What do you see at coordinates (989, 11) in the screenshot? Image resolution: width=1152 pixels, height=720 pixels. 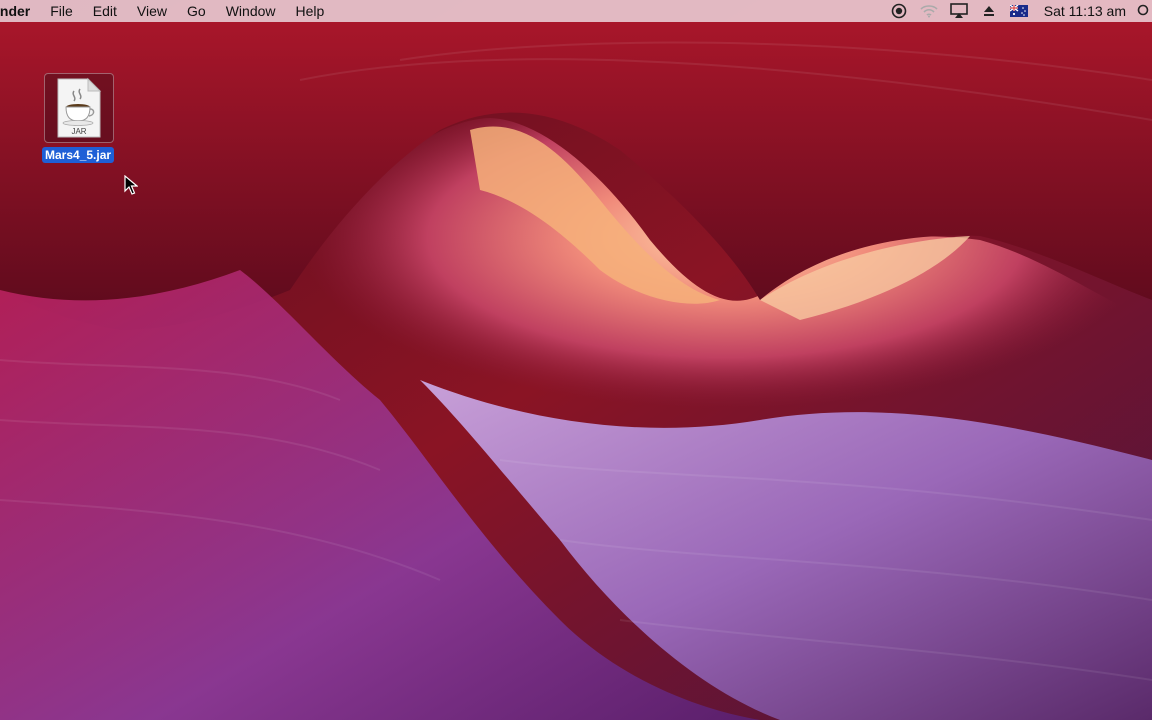 I see `eject-icon` at bounding box center [989, 11].